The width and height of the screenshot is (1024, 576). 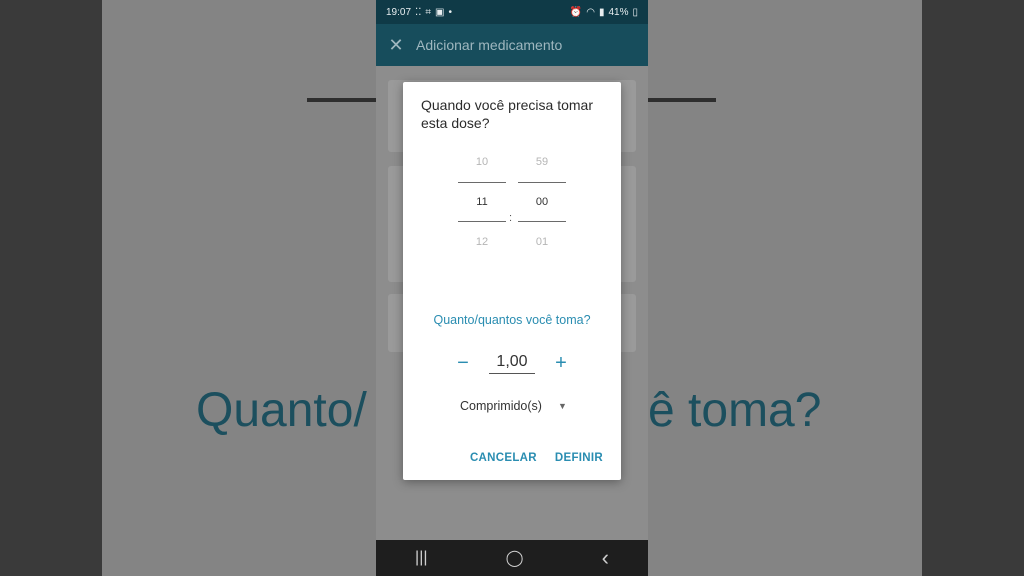 I want to click on navigation-bar: ||| ◯ ‹, so click(x=512, y=558).